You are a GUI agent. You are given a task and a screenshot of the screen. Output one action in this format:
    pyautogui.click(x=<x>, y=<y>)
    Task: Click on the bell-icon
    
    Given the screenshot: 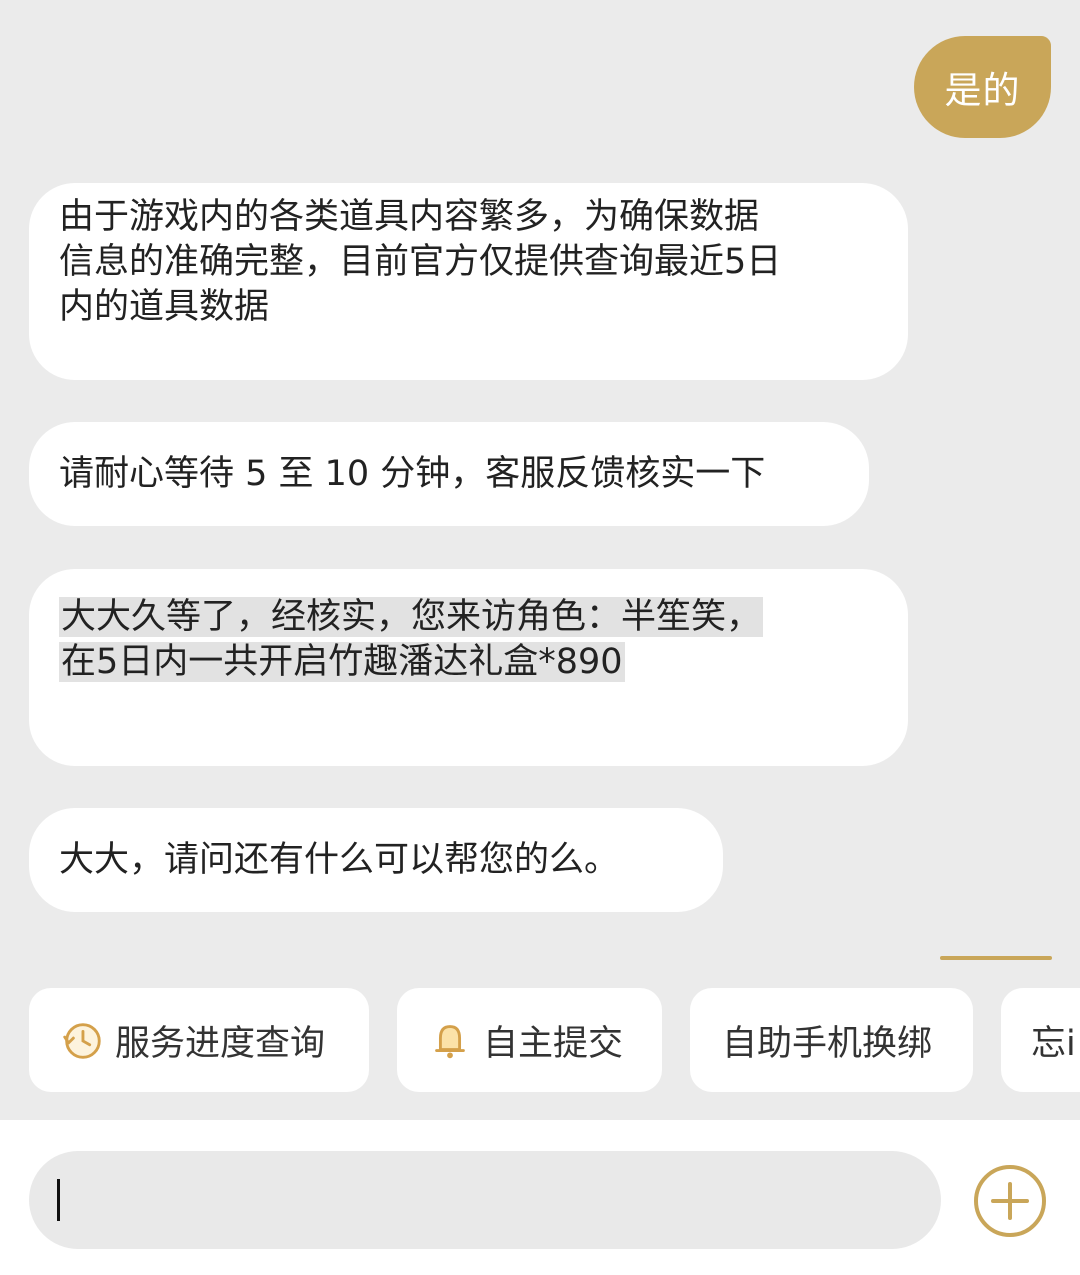 What is the action you would take?
    pyautogui.click(x=450, y=1042)
    